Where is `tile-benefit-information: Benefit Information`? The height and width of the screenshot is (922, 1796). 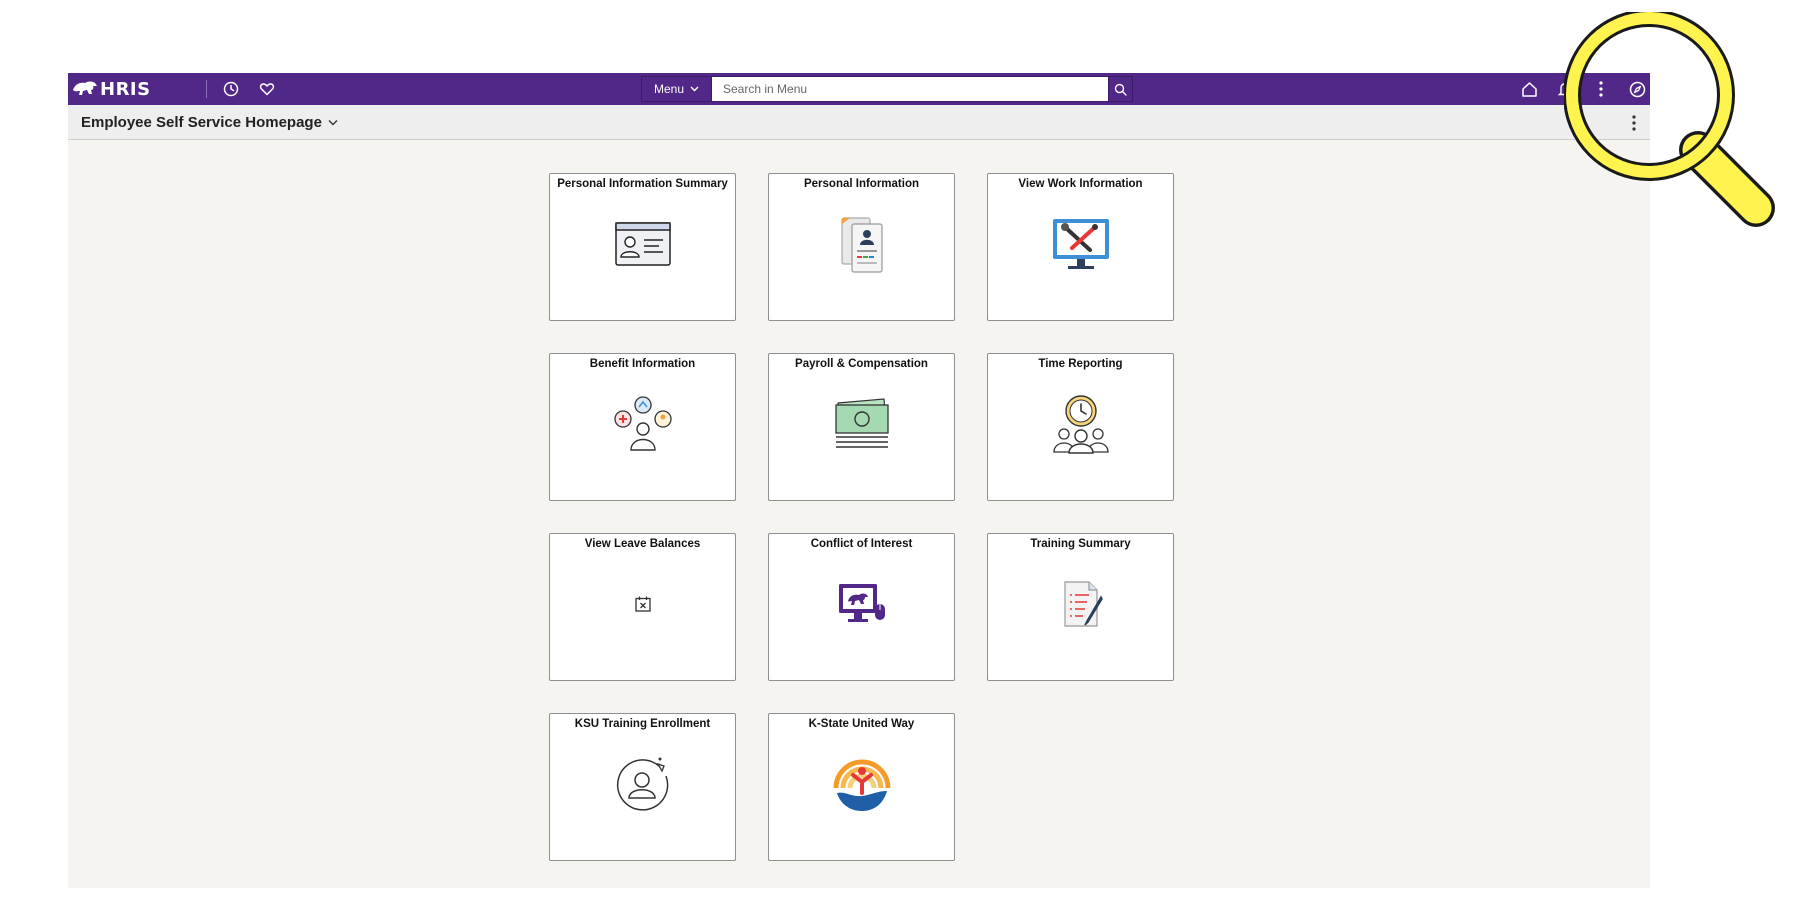 tile-benefit-information: Benefit Information is located at coordinates (642, 427).